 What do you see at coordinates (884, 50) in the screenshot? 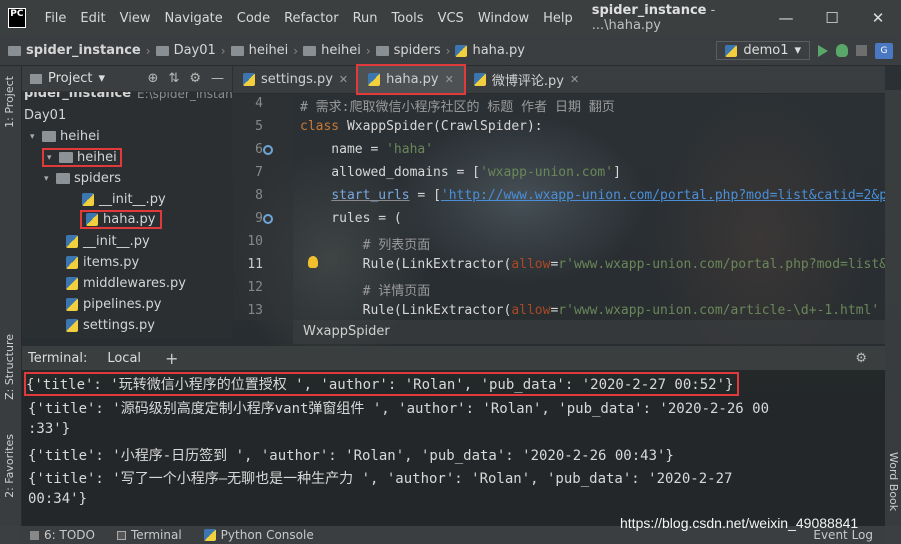
I see `translate-icon: G` at bounding box center [884, 50].